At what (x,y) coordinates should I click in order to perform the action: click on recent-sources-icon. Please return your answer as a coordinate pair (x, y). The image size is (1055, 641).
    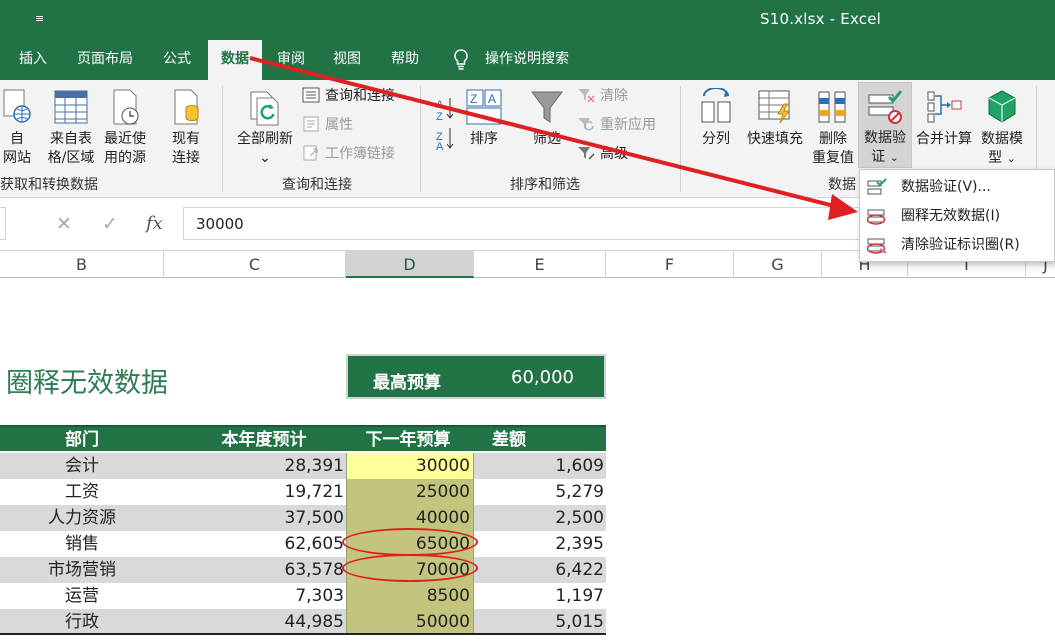
    Looking at the image, I should click on (126, 107).